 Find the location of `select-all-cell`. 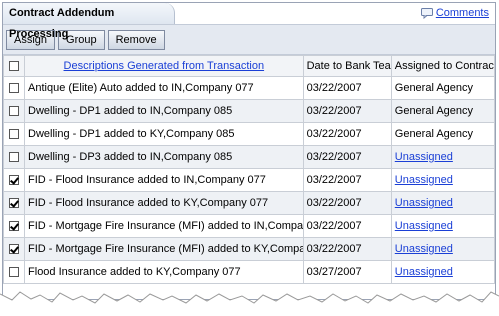

select-all-cell is located at coordinates (14, 66).